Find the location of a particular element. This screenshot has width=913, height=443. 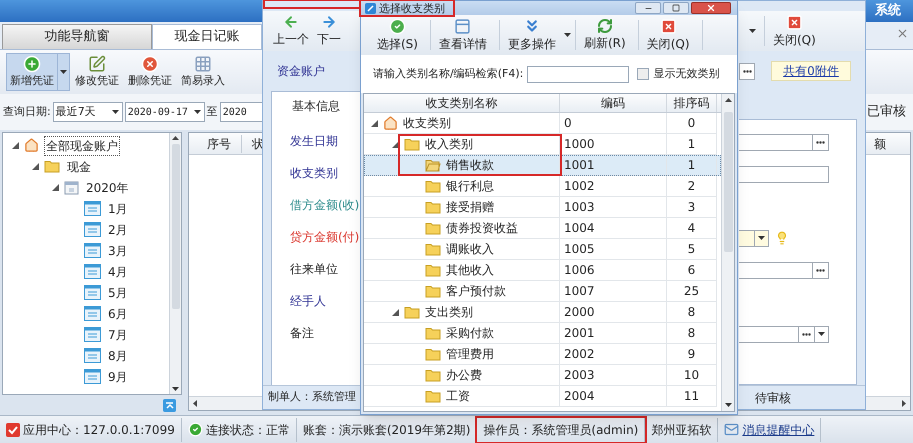

table-row: 其他收入 1006 6 is located at coordinates (542, 270).